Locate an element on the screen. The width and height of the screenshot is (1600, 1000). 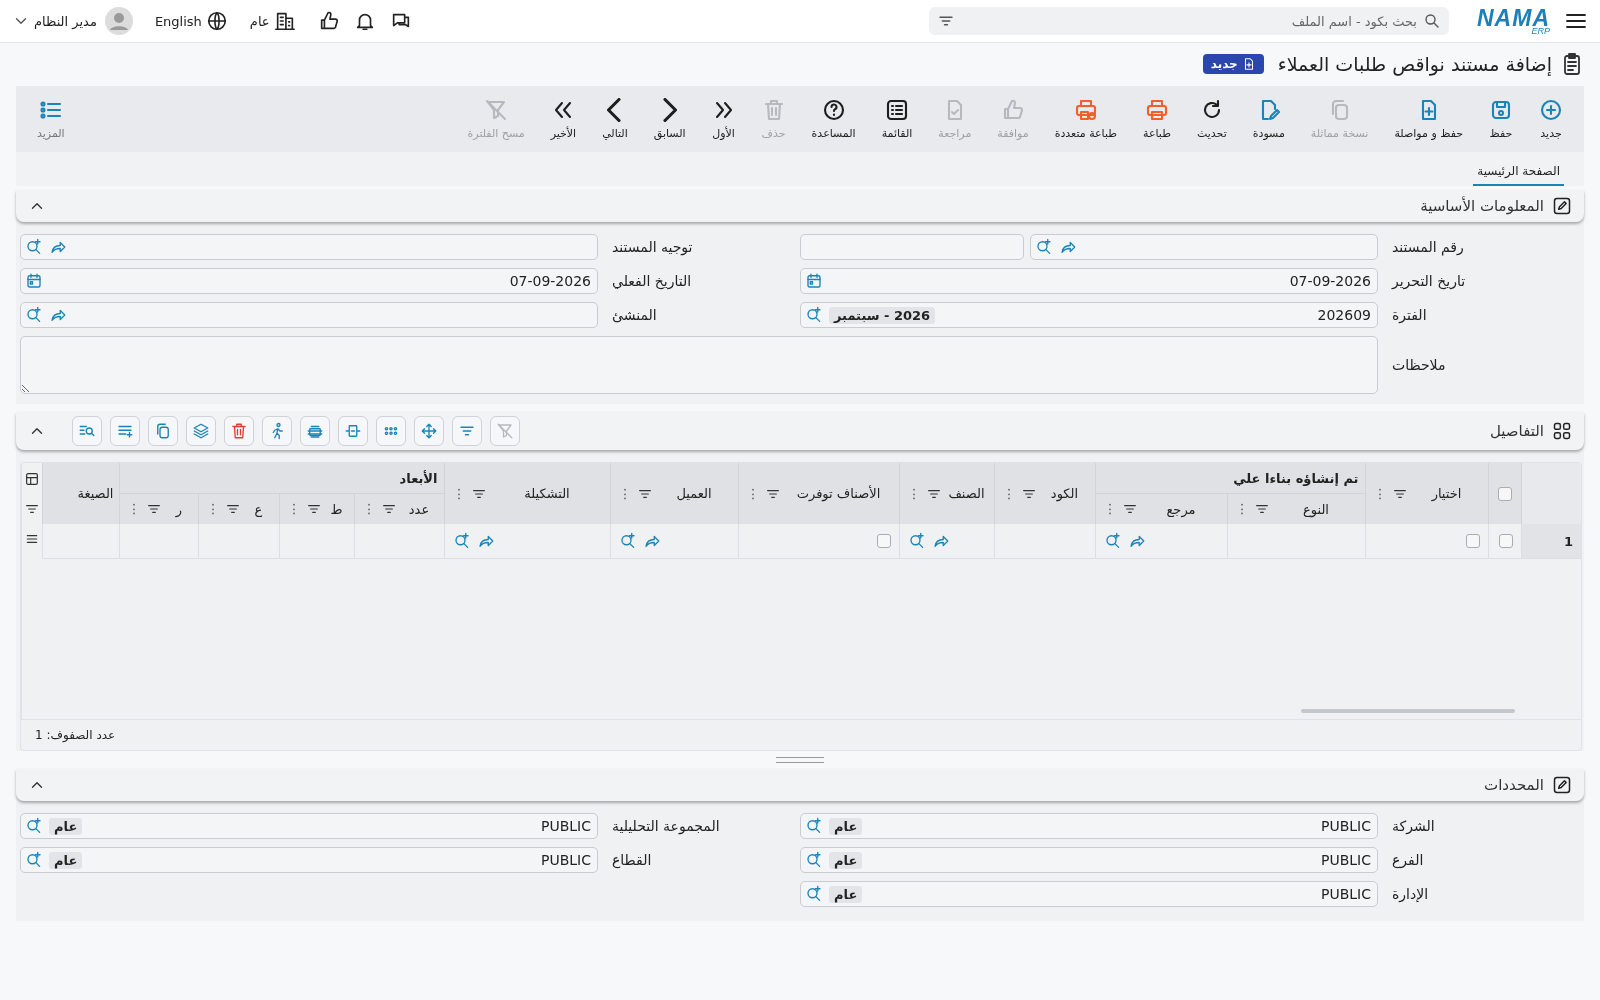
search-field: بحث بكود - اسم الملف is located at coordinates (1189, 21).